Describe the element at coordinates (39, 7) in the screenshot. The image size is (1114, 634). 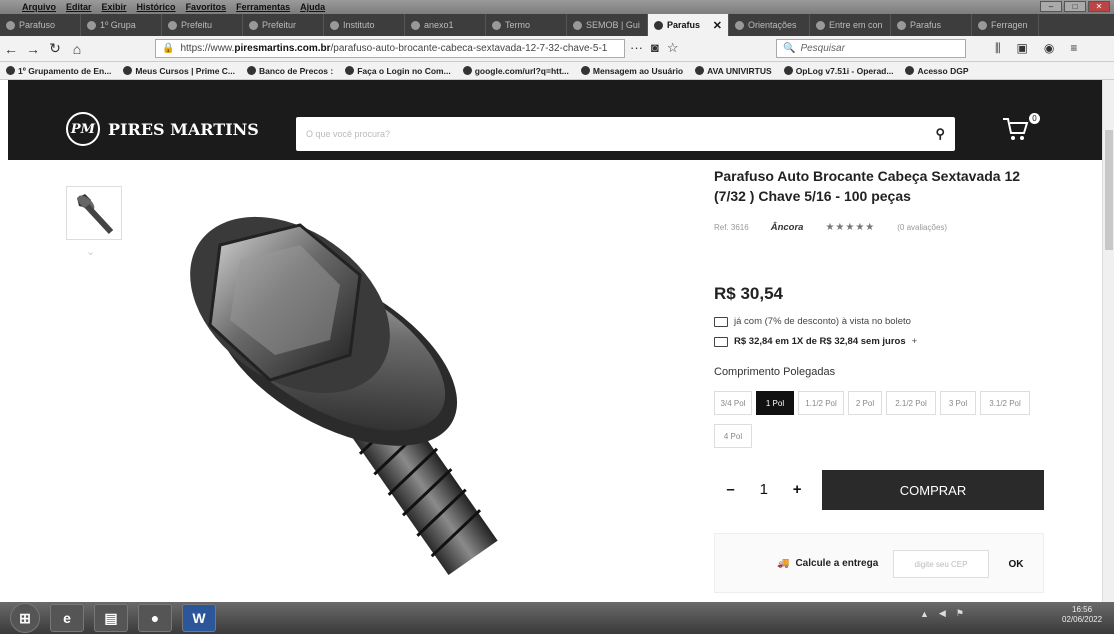
I see `menu-item-arquivo: Arquivo` at that location.